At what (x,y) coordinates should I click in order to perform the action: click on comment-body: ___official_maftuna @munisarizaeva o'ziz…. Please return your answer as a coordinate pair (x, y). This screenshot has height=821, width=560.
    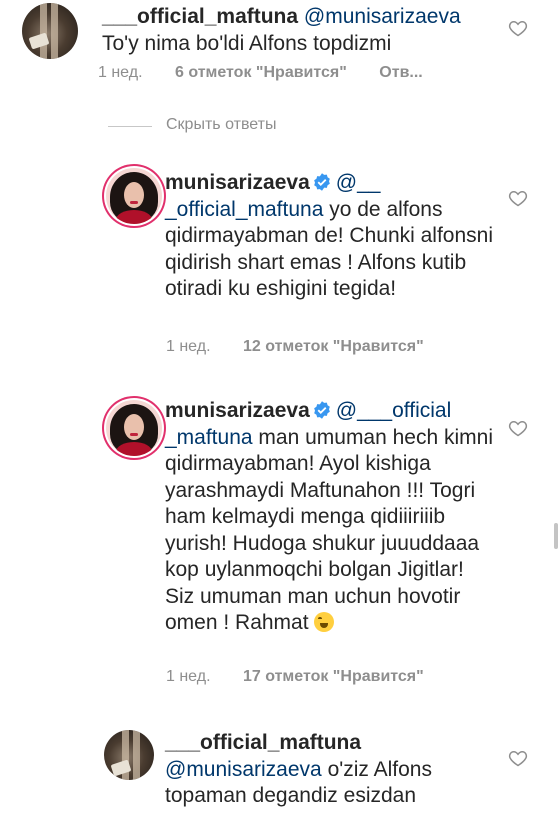
    Looking at the image, I should click on (330, 770).